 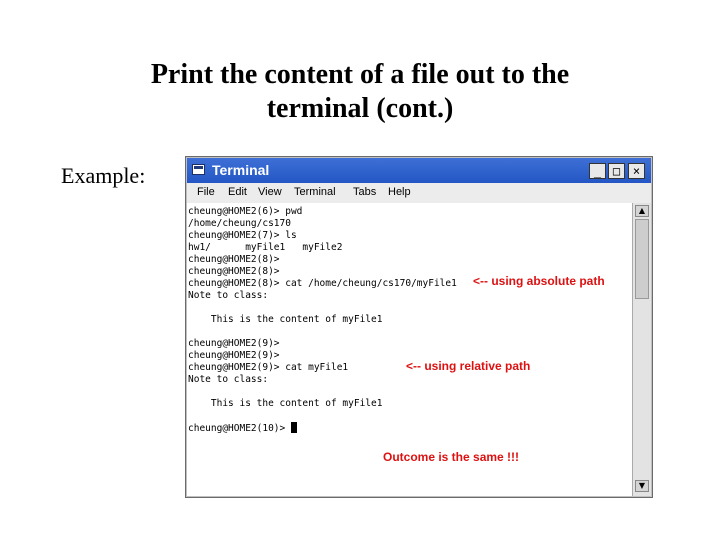 I want to click on annotation-relative-path: <-- using relative path, so click(x=468, y=366).